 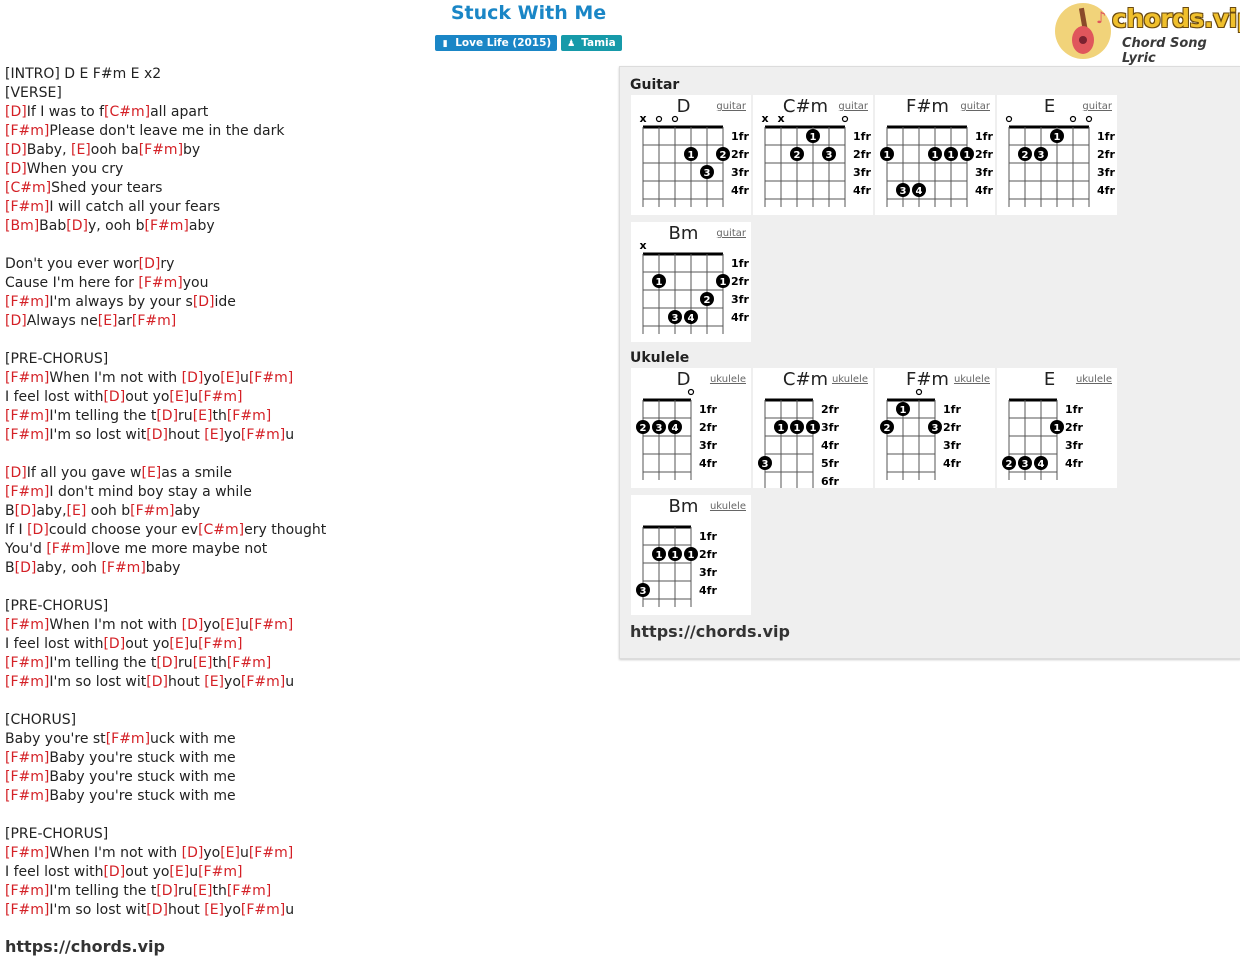 What do you see at coordinates (496, 43) in the screenshot?
I see `album-tag: ▮ Love Life (2015)` at bounding box center [496, 43].